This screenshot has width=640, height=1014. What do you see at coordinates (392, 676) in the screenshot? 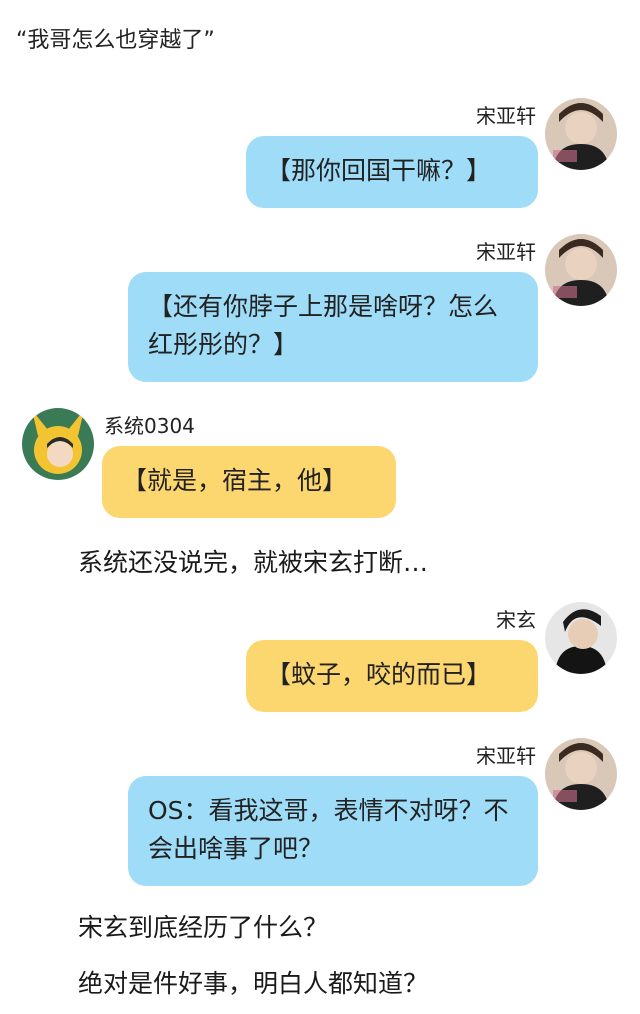
I see `message-bubble: 【蚊子，咬的而已】` at bounding box center [392, 676].